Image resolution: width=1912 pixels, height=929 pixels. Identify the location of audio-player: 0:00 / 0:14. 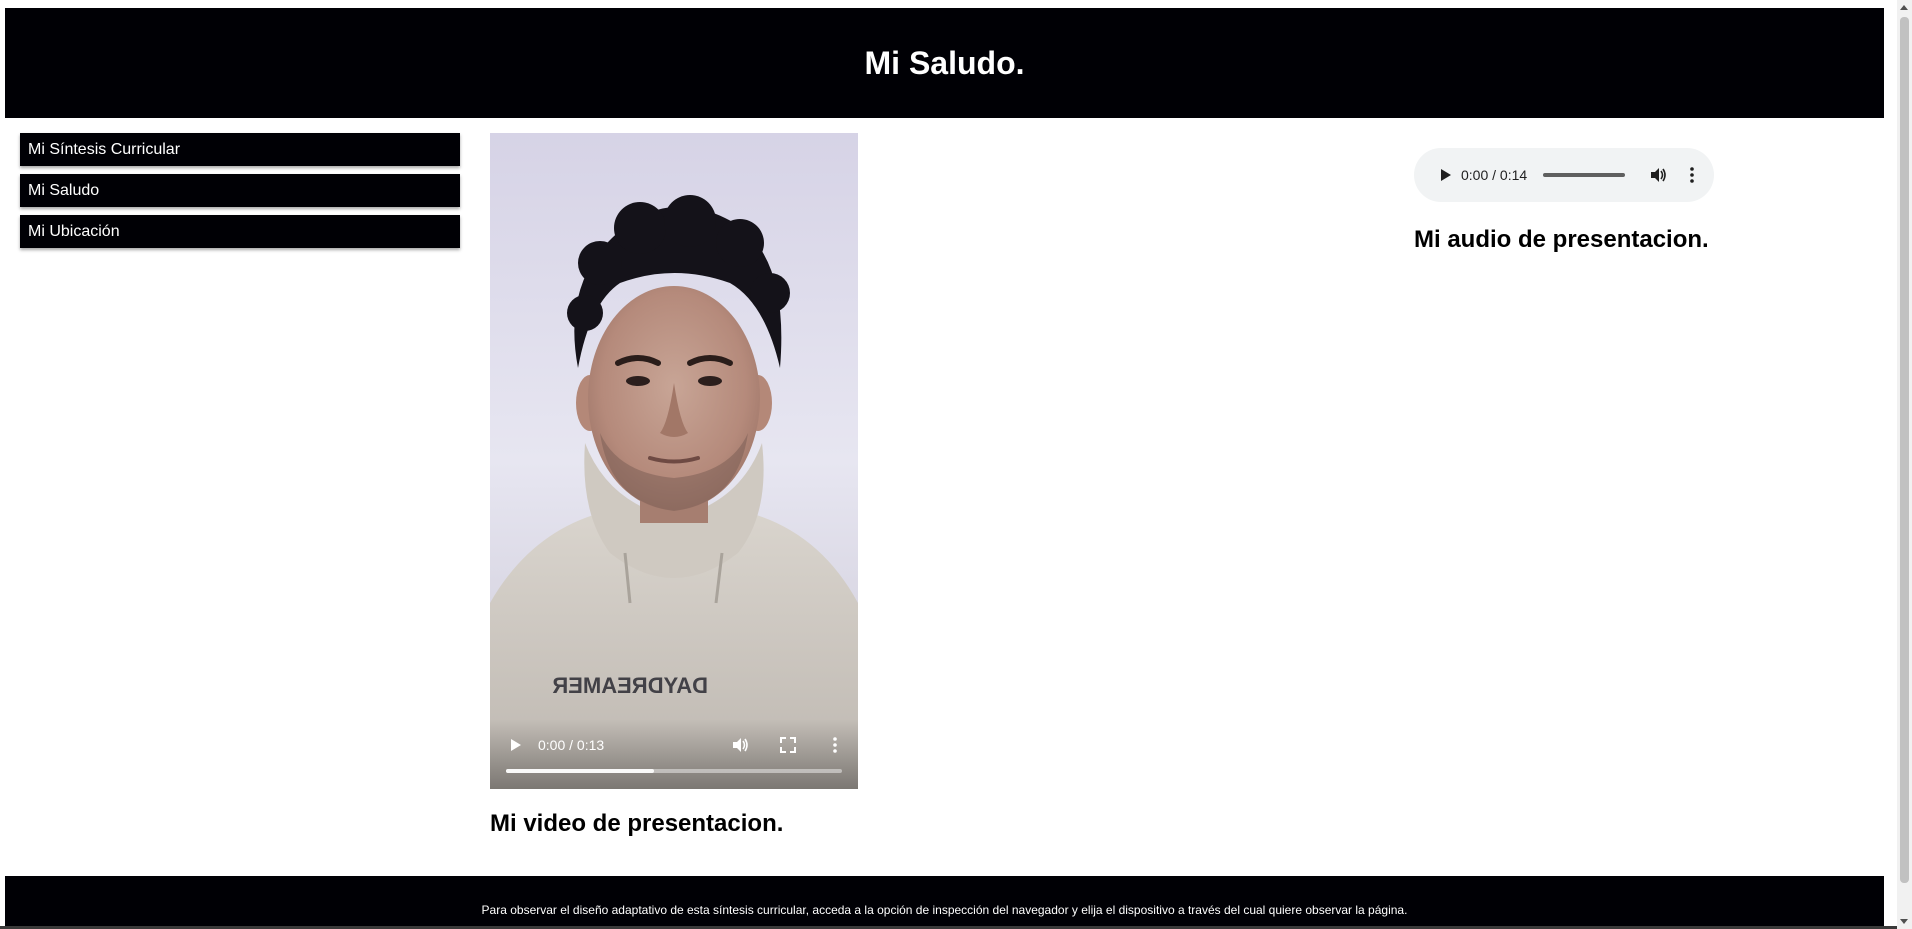
(1564, 175).